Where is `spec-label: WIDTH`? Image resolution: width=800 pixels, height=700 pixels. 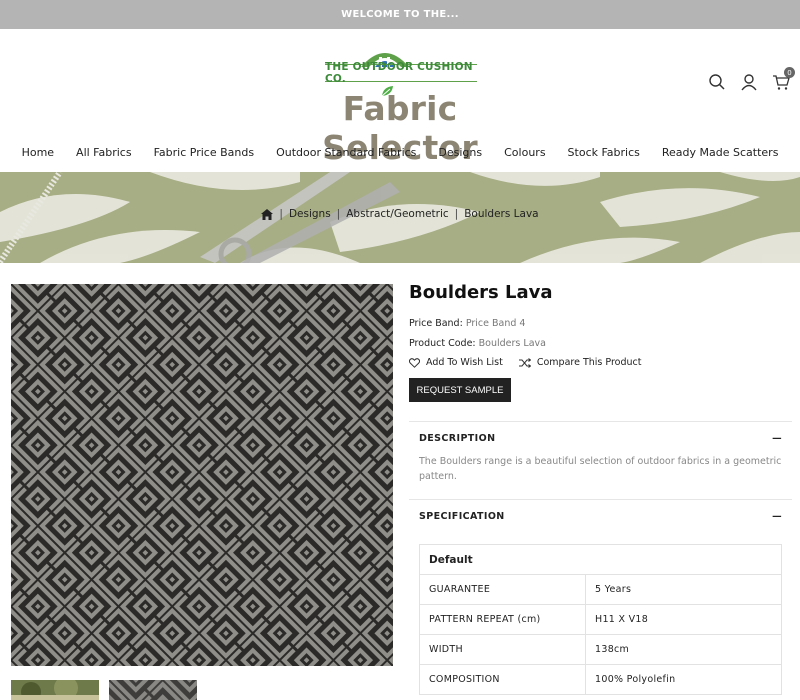 spec-label: WIDTH is located at coordinates (502, 649).